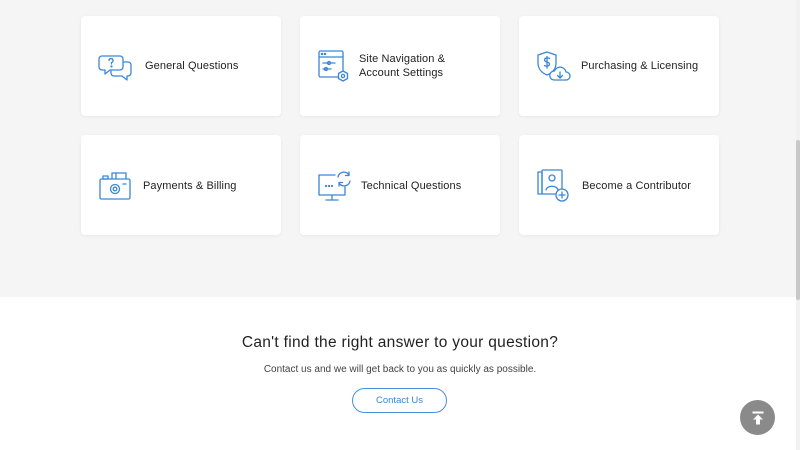  I want to click on category-label: Site Navigation & Account Settings, so click(402, 66).